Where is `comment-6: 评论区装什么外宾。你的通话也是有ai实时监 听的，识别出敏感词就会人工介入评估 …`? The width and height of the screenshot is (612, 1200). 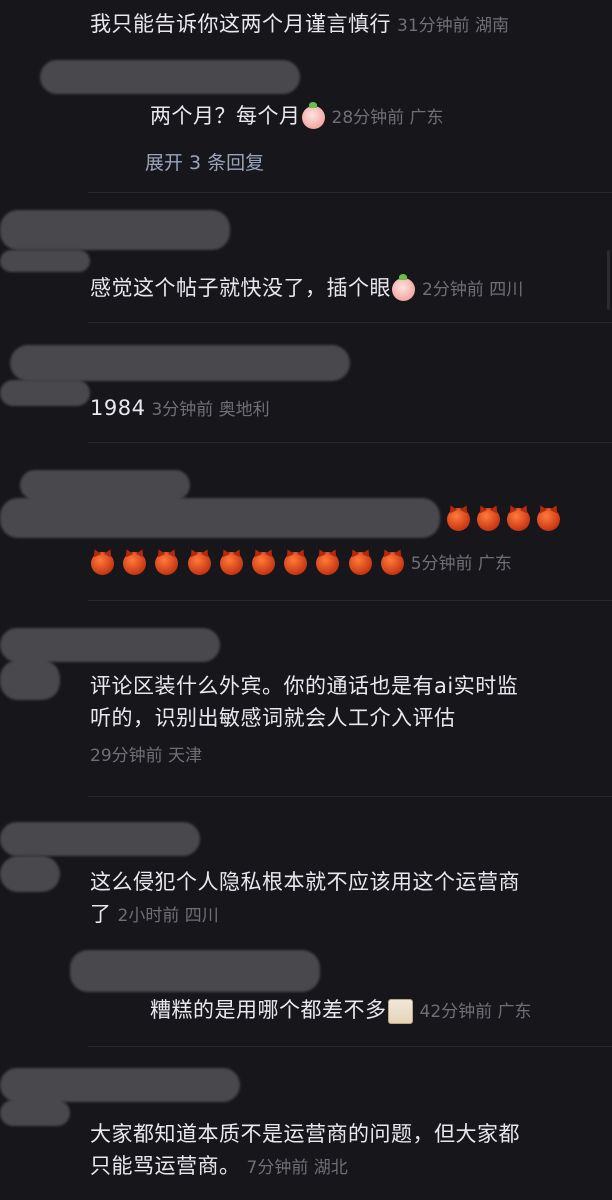
comment-6: 评论区装什么外宾。你的通话也是有ai实时监 听的，识别出敏感词就会人工介入评估 … is located at coordinates (304, 721).